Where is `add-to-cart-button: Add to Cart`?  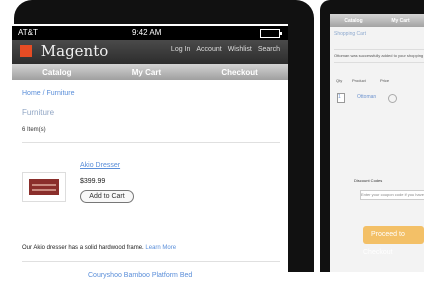 add-to-cart-button: Add to Cart is located at coordinates (107, 196).